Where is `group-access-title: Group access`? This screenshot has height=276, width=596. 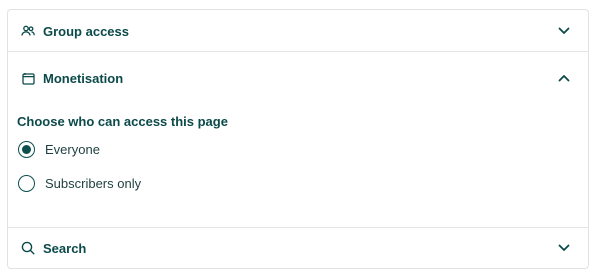 group-access-title: Group access is located at coordinates (86, 31).